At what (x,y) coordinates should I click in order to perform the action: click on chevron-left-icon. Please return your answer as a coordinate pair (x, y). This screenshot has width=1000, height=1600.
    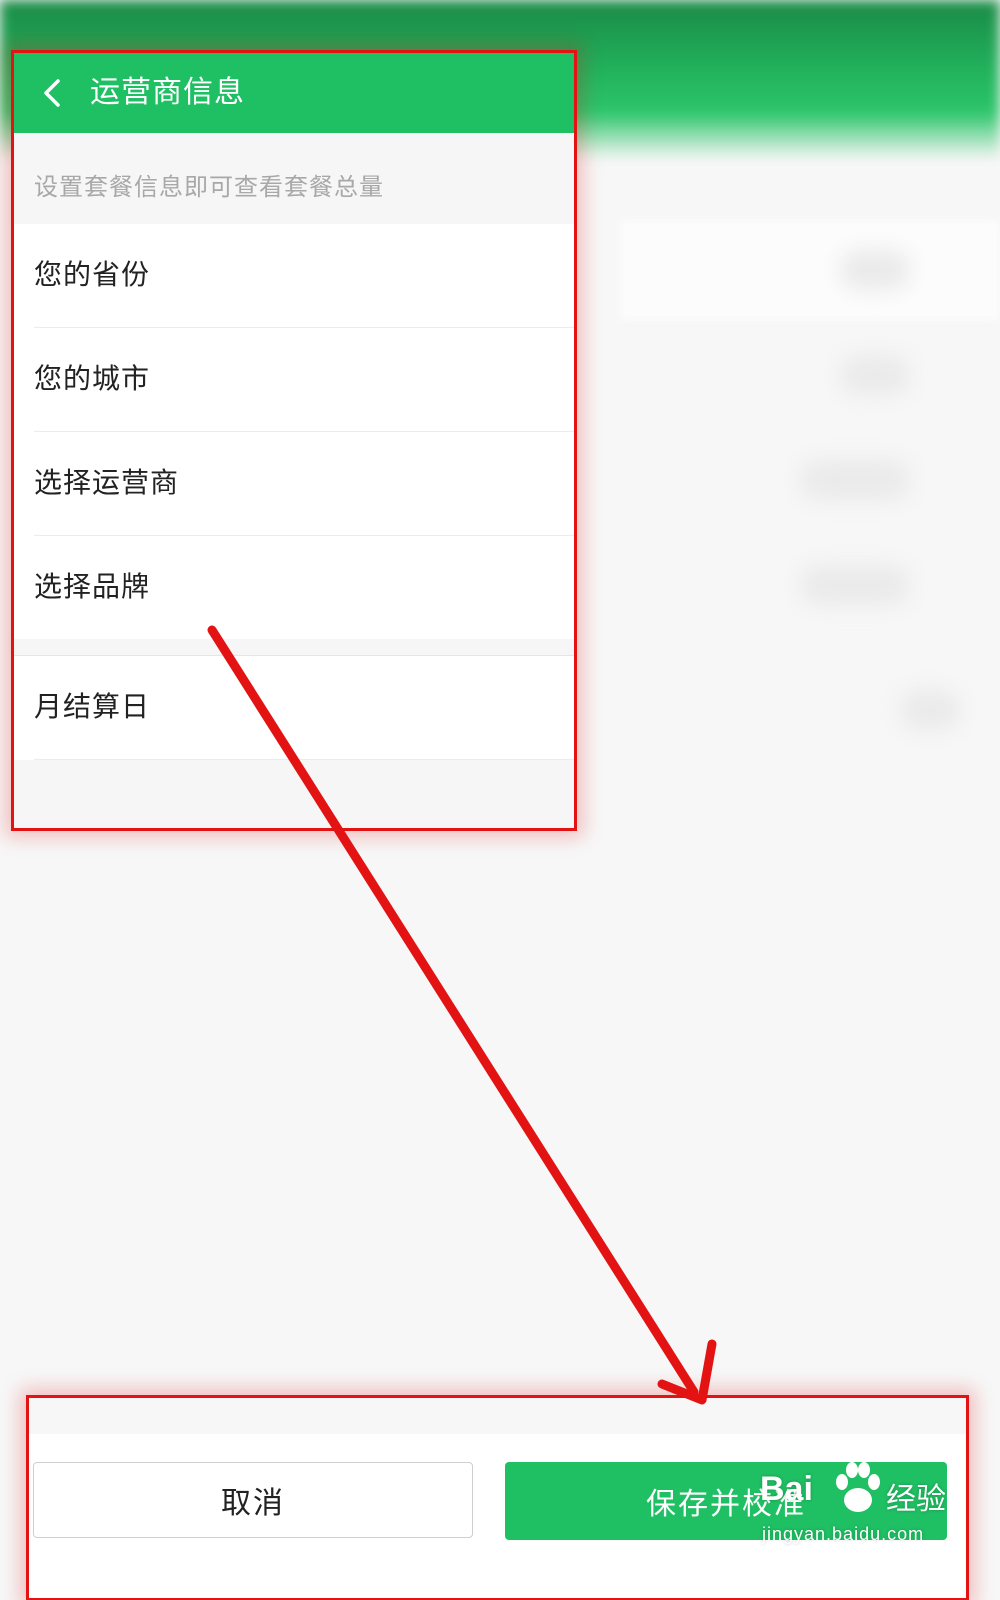
    Looking at the image, I should click on (54, 93).